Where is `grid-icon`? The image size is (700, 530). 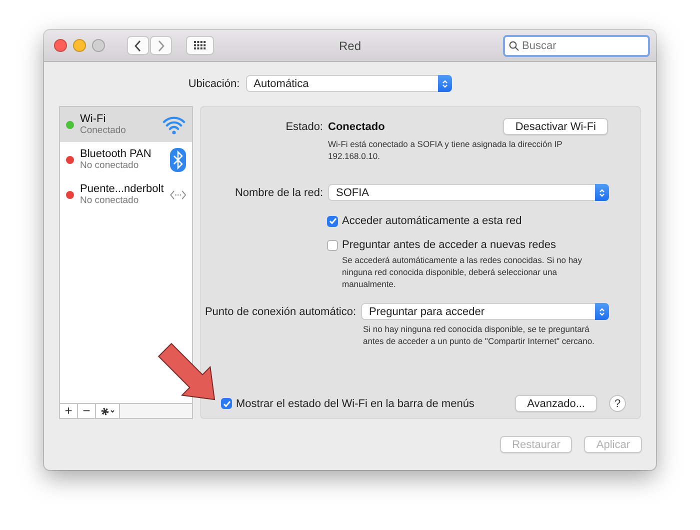
grid-icon is located at coordinates (200, 45).